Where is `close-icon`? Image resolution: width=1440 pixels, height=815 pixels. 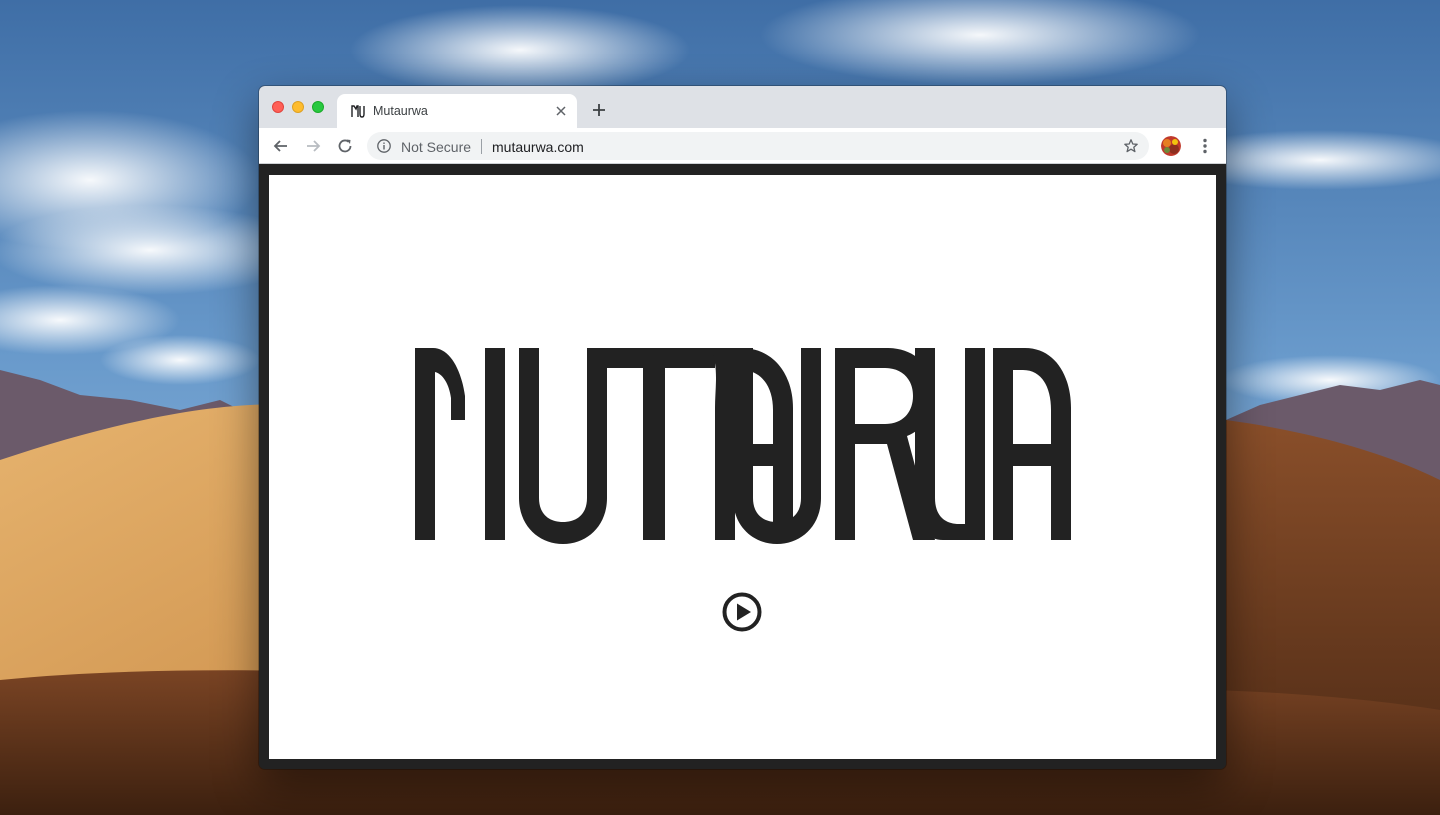
close-icon is located at coordinates (561, 111).